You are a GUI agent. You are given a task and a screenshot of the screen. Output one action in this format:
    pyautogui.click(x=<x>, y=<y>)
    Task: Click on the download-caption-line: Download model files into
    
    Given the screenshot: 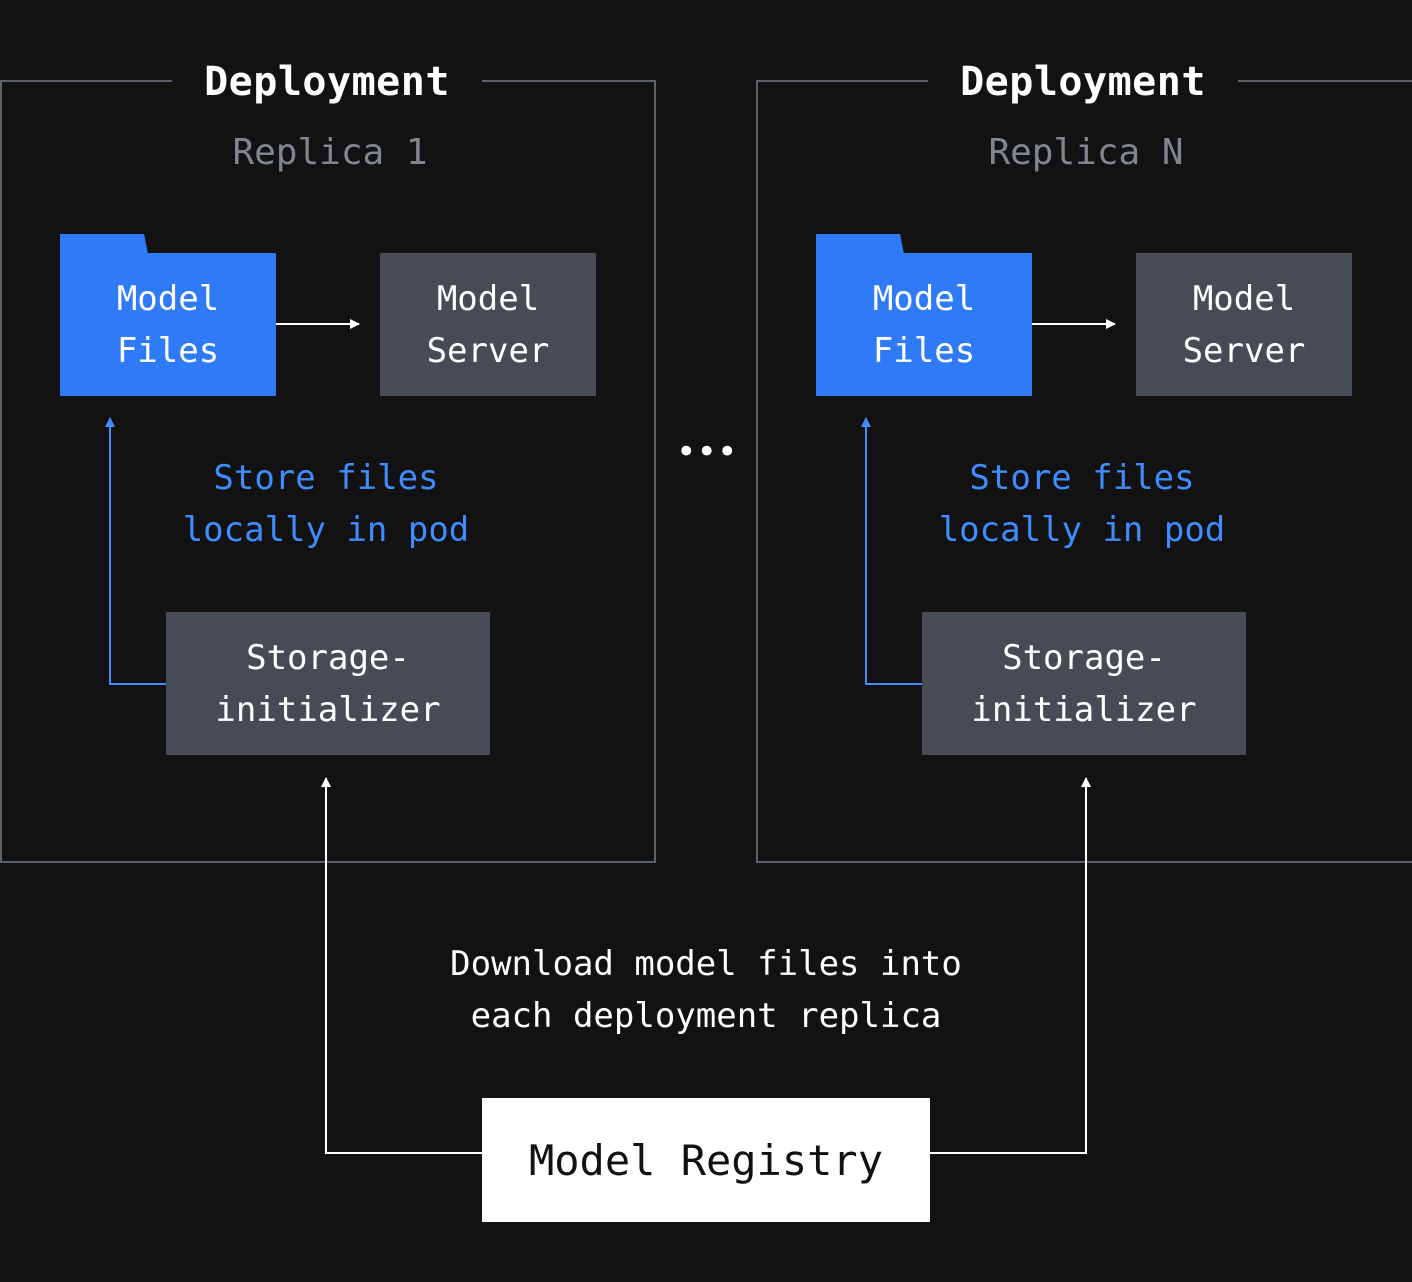 What is the action you would take?
    pyautogui.click(x=706, y=964)
    